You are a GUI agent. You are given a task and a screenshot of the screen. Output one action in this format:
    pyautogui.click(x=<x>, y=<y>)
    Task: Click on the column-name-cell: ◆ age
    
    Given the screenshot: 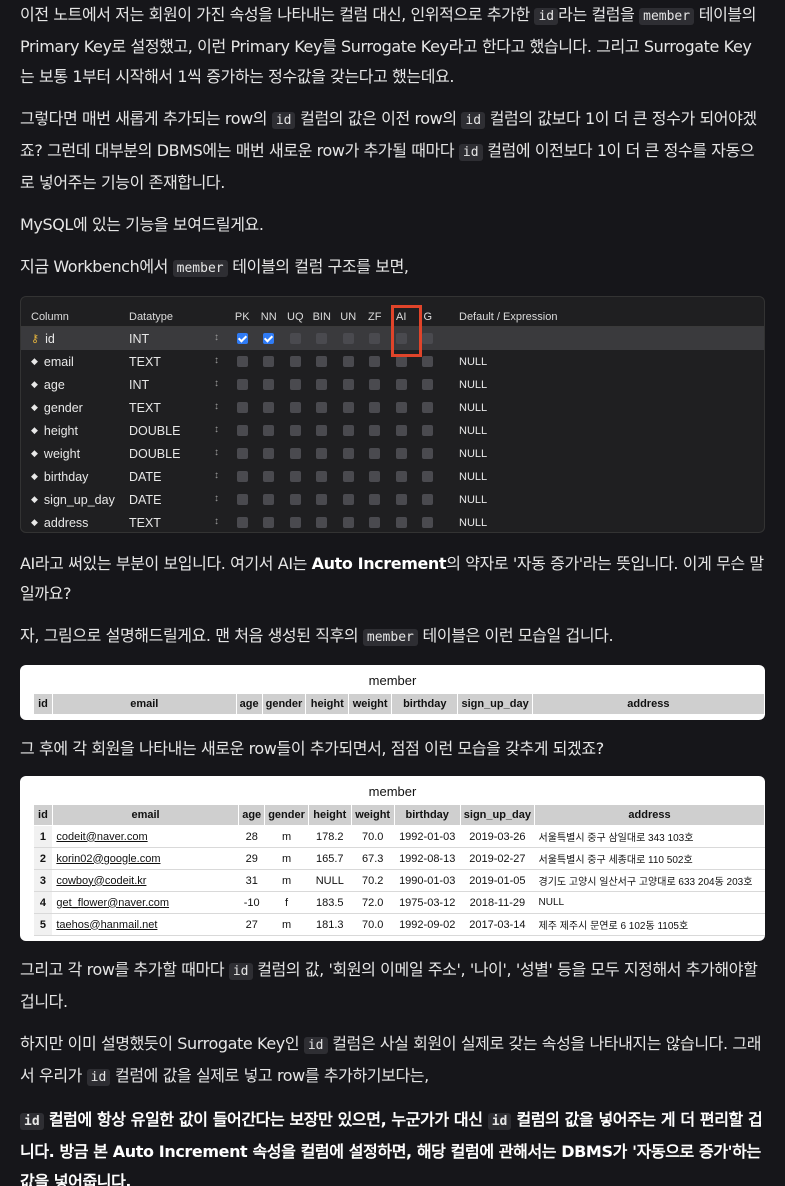 What is the action you would take?
    pyautogui.click(x=70, y=385)
    